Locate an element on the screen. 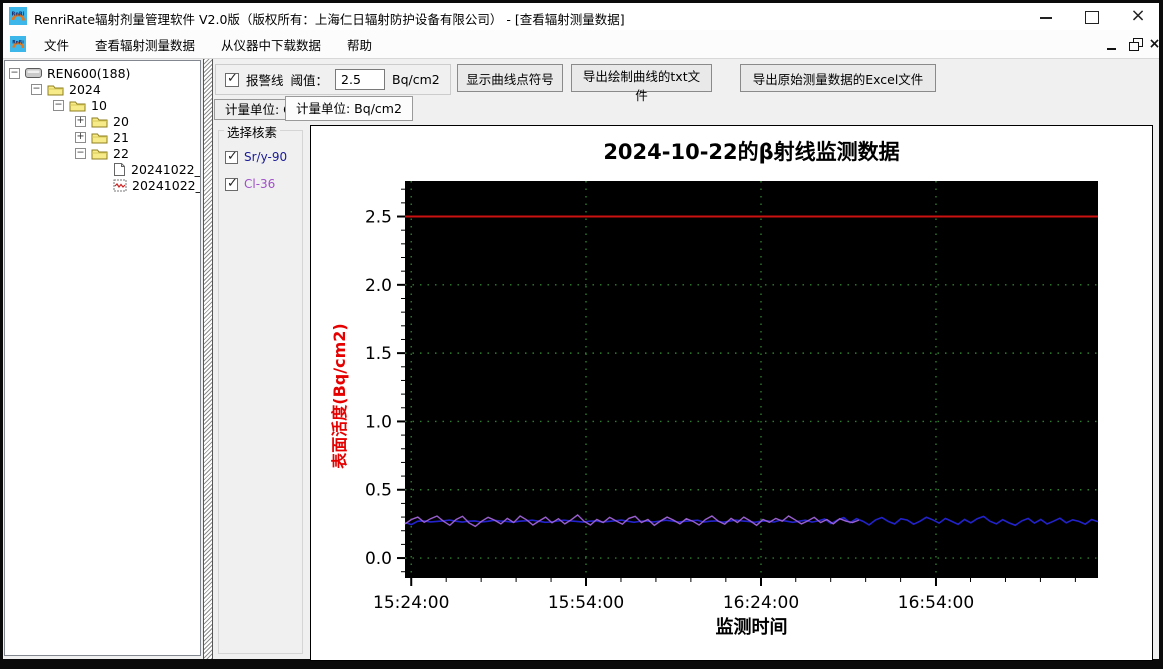  y-tick-label: 0.0 is located at coordinates (378, 559).